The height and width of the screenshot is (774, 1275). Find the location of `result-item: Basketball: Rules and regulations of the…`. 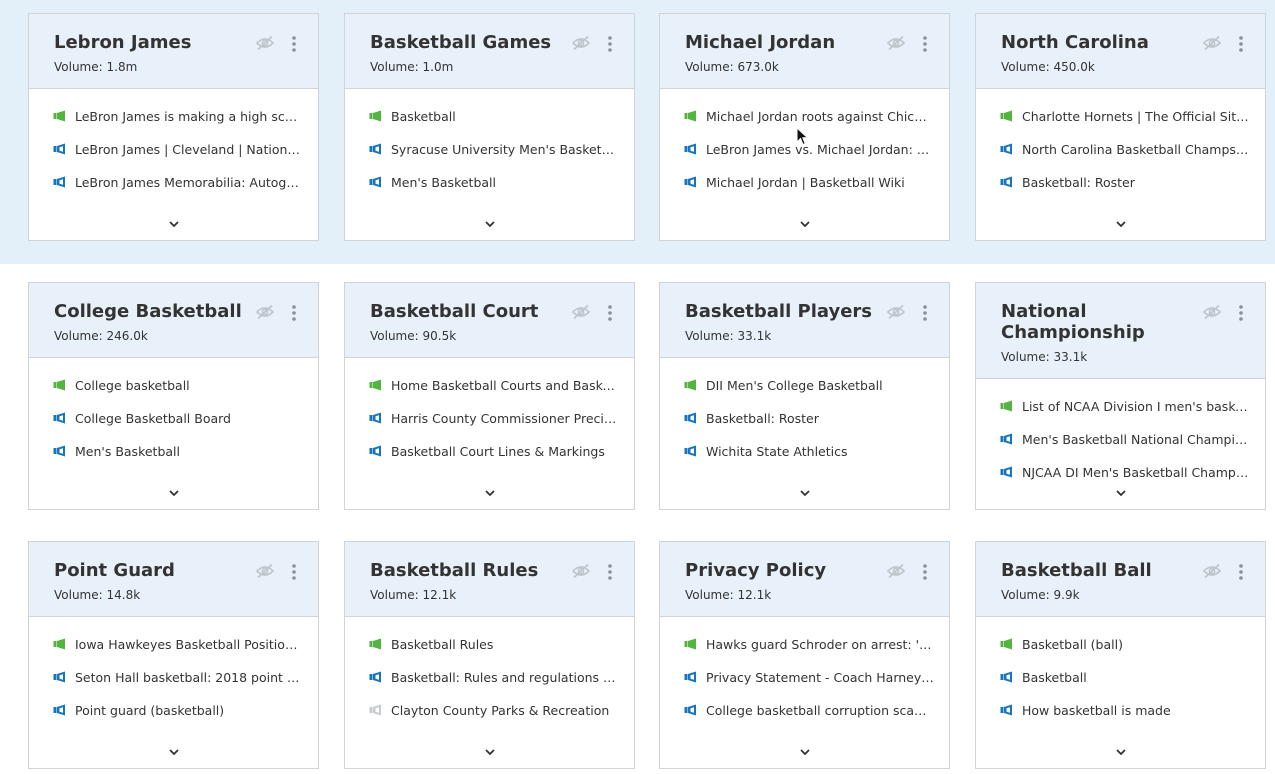

result-item: Basketball: Rules and regulations of the… is located at coordinates (494, 677).